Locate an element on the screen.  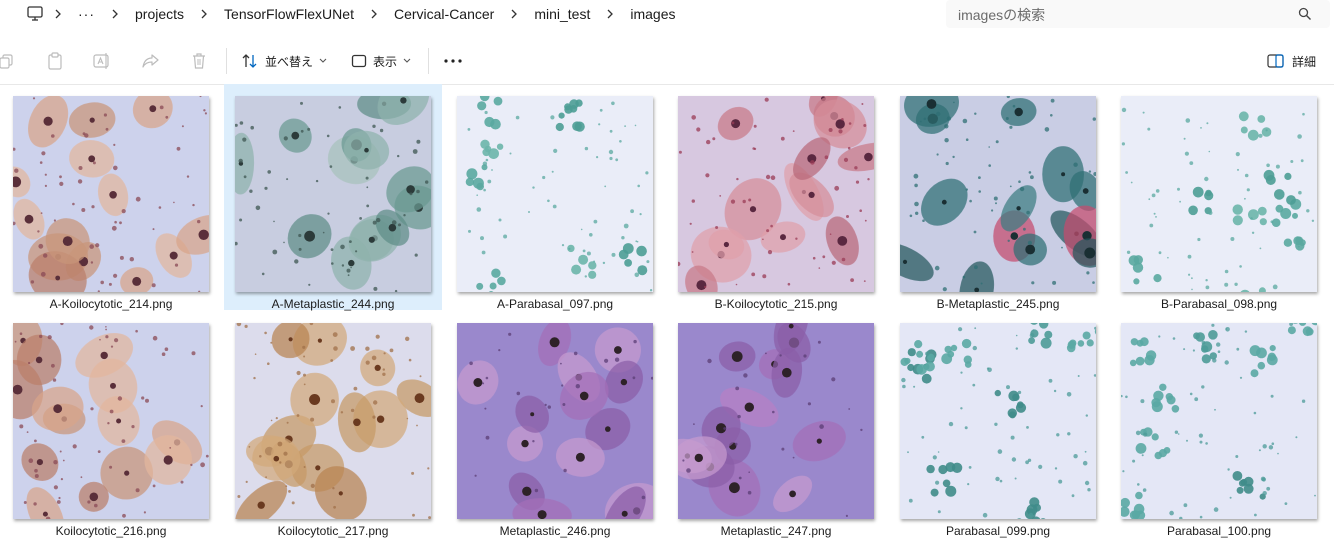
sort-button: 並べ替え is located at coordinates (284, 61).